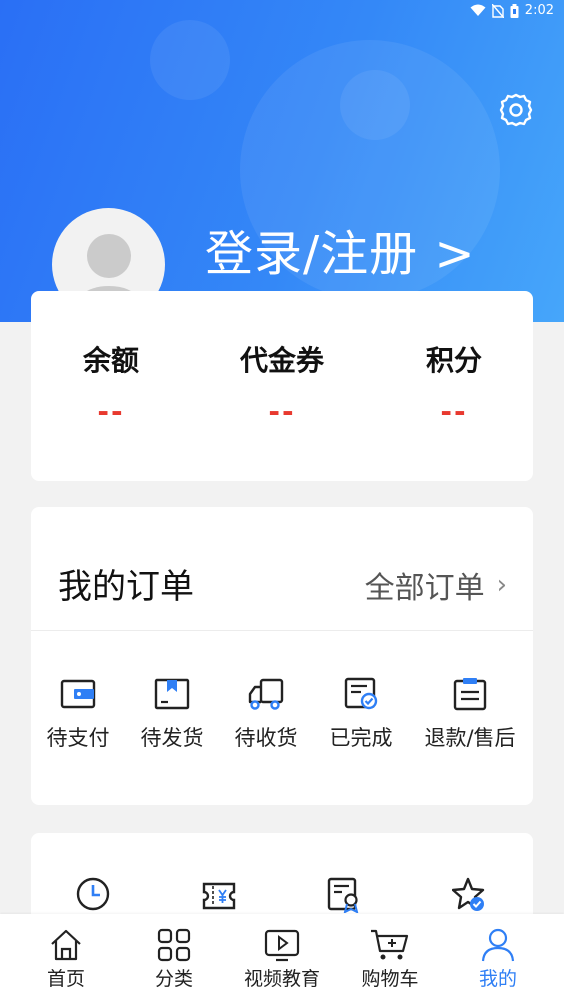 This screenshot has height=1002, width=564. What do you see at coordinates (454, 383) in the screenshot?
I see `points-item: 积分 --` at bounding box center [454, 383].